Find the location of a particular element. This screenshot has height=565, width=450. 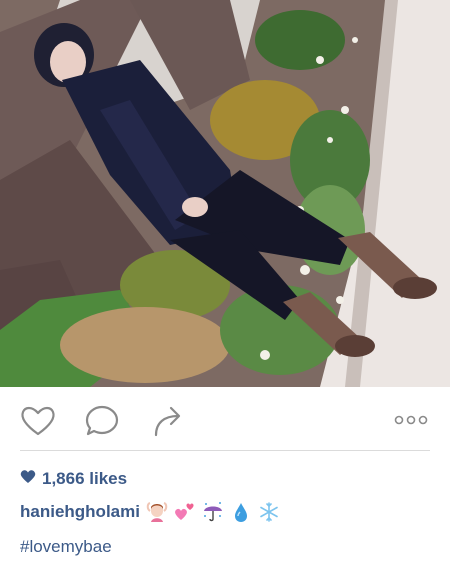

heart-icon is located at coordinates (38, 421).